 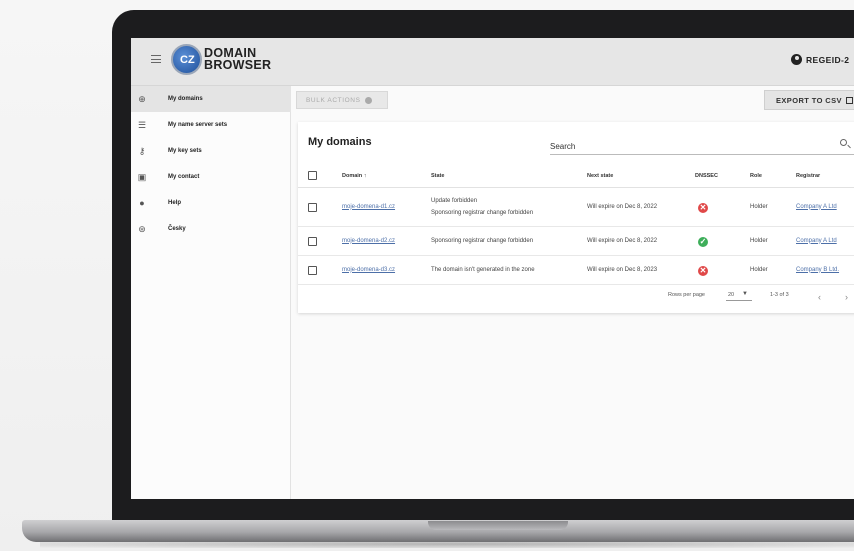 What do you see at coordinates (211, 229) in the screenshot?
I see `sidebar-item: ⊛ Česky` at bounding box center [211, 229].